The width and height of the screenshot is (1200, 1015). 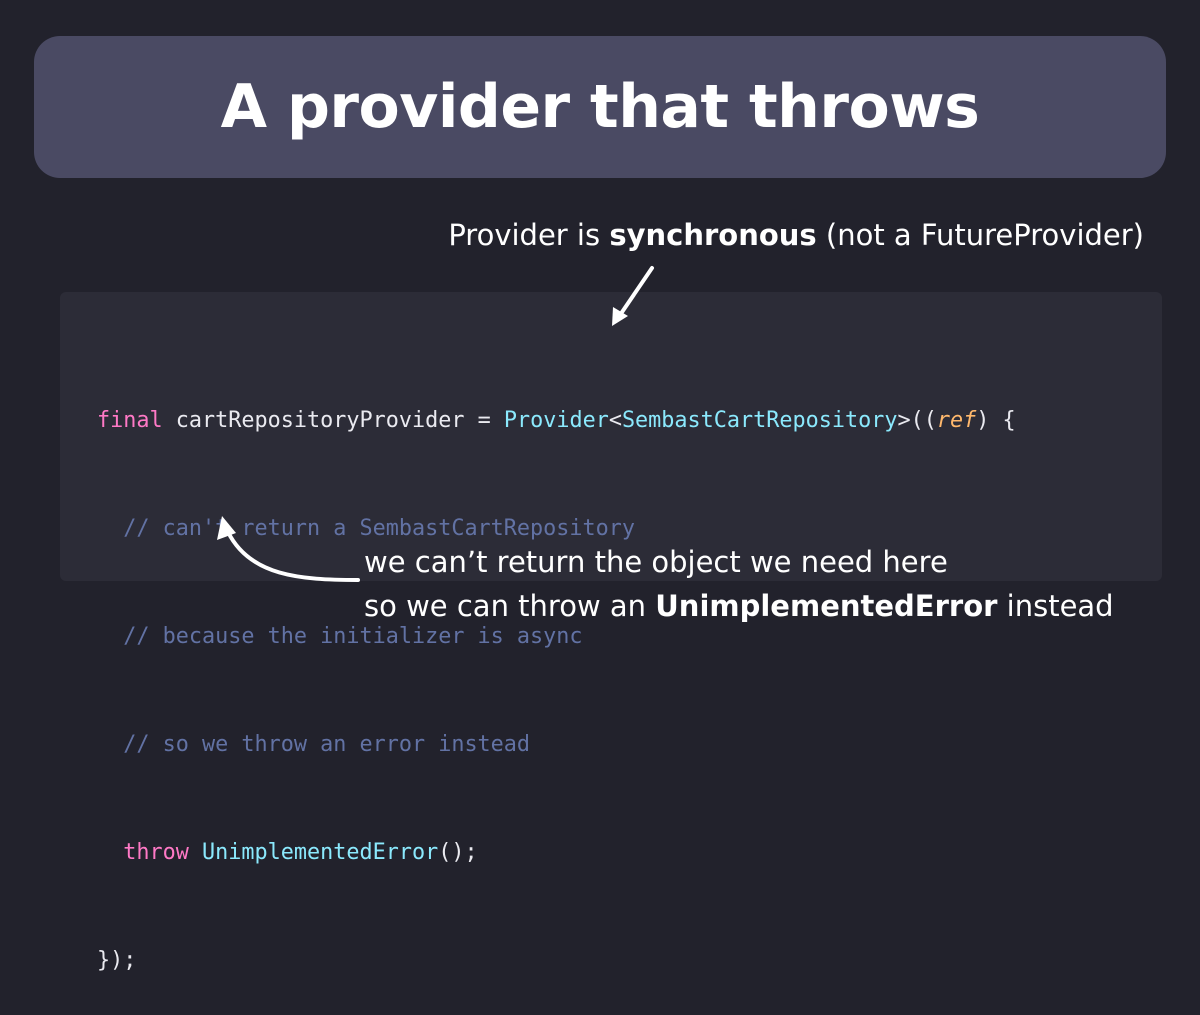 I want to click on keyword-final: final, so click(x=130, y=420).